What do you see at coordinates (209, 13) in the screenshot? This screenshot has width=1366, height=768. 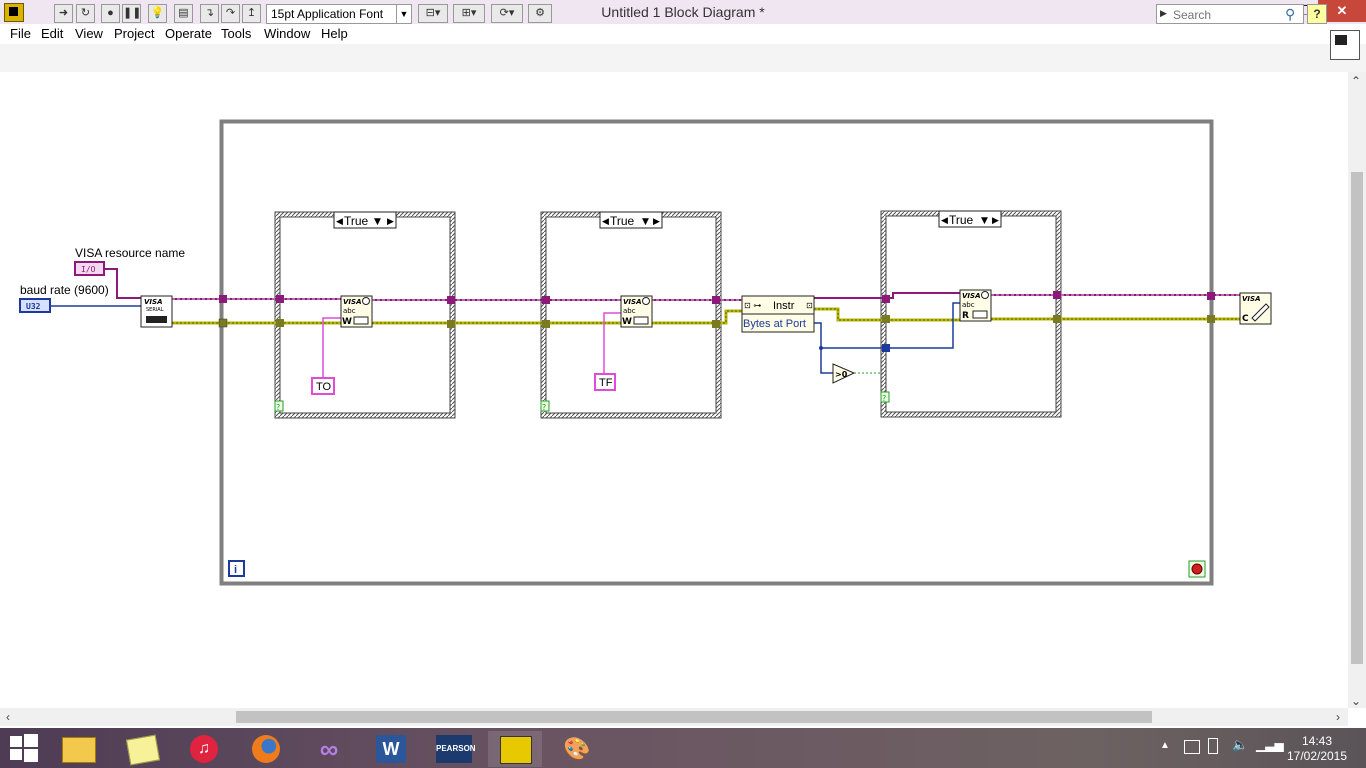 I see `step-into-icon: ↴` at bounding box center [209, 13].